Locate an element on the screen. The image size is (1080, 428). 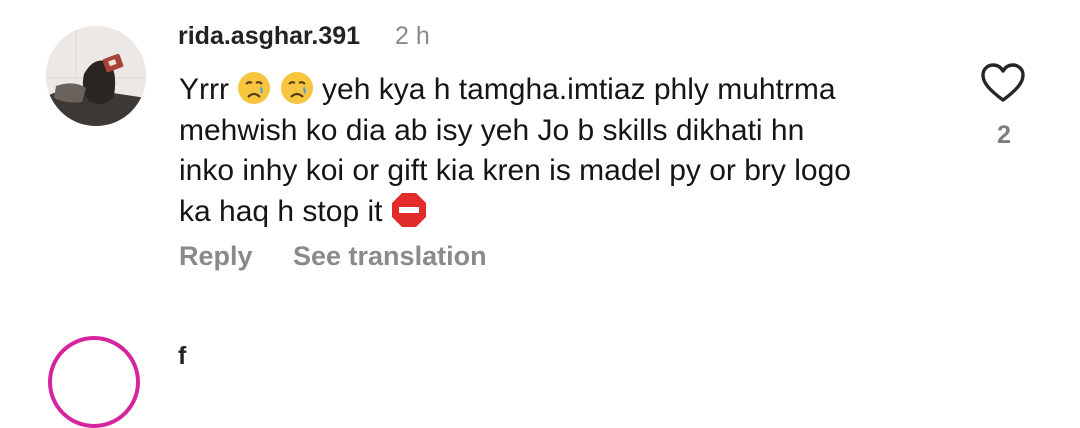
heart-icon is located at coordinates (1003, 83).